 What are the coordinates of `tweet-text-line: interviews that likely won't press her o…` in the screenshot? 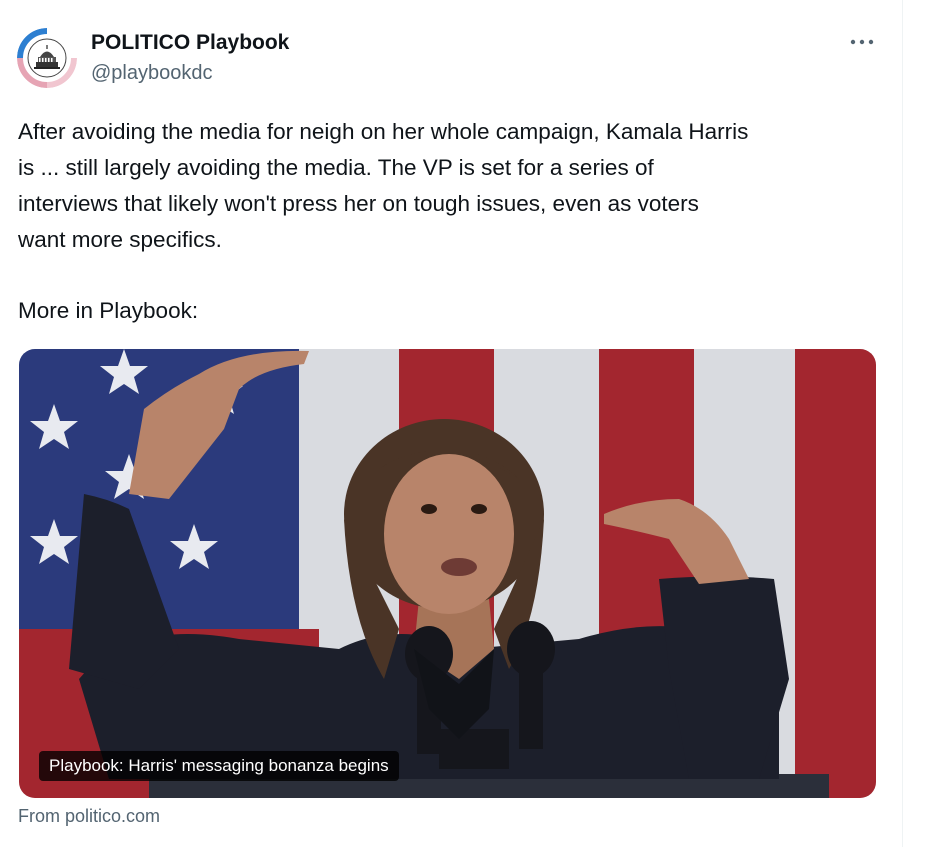 It's located at (358, 203).